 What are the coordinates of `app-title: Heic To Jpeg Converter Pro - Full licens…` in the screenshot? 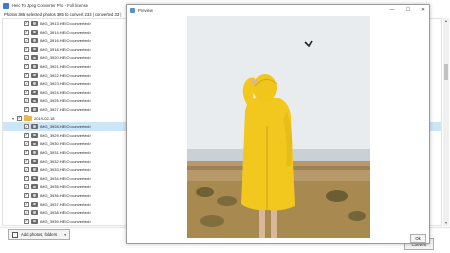 It's located at (50, 5).